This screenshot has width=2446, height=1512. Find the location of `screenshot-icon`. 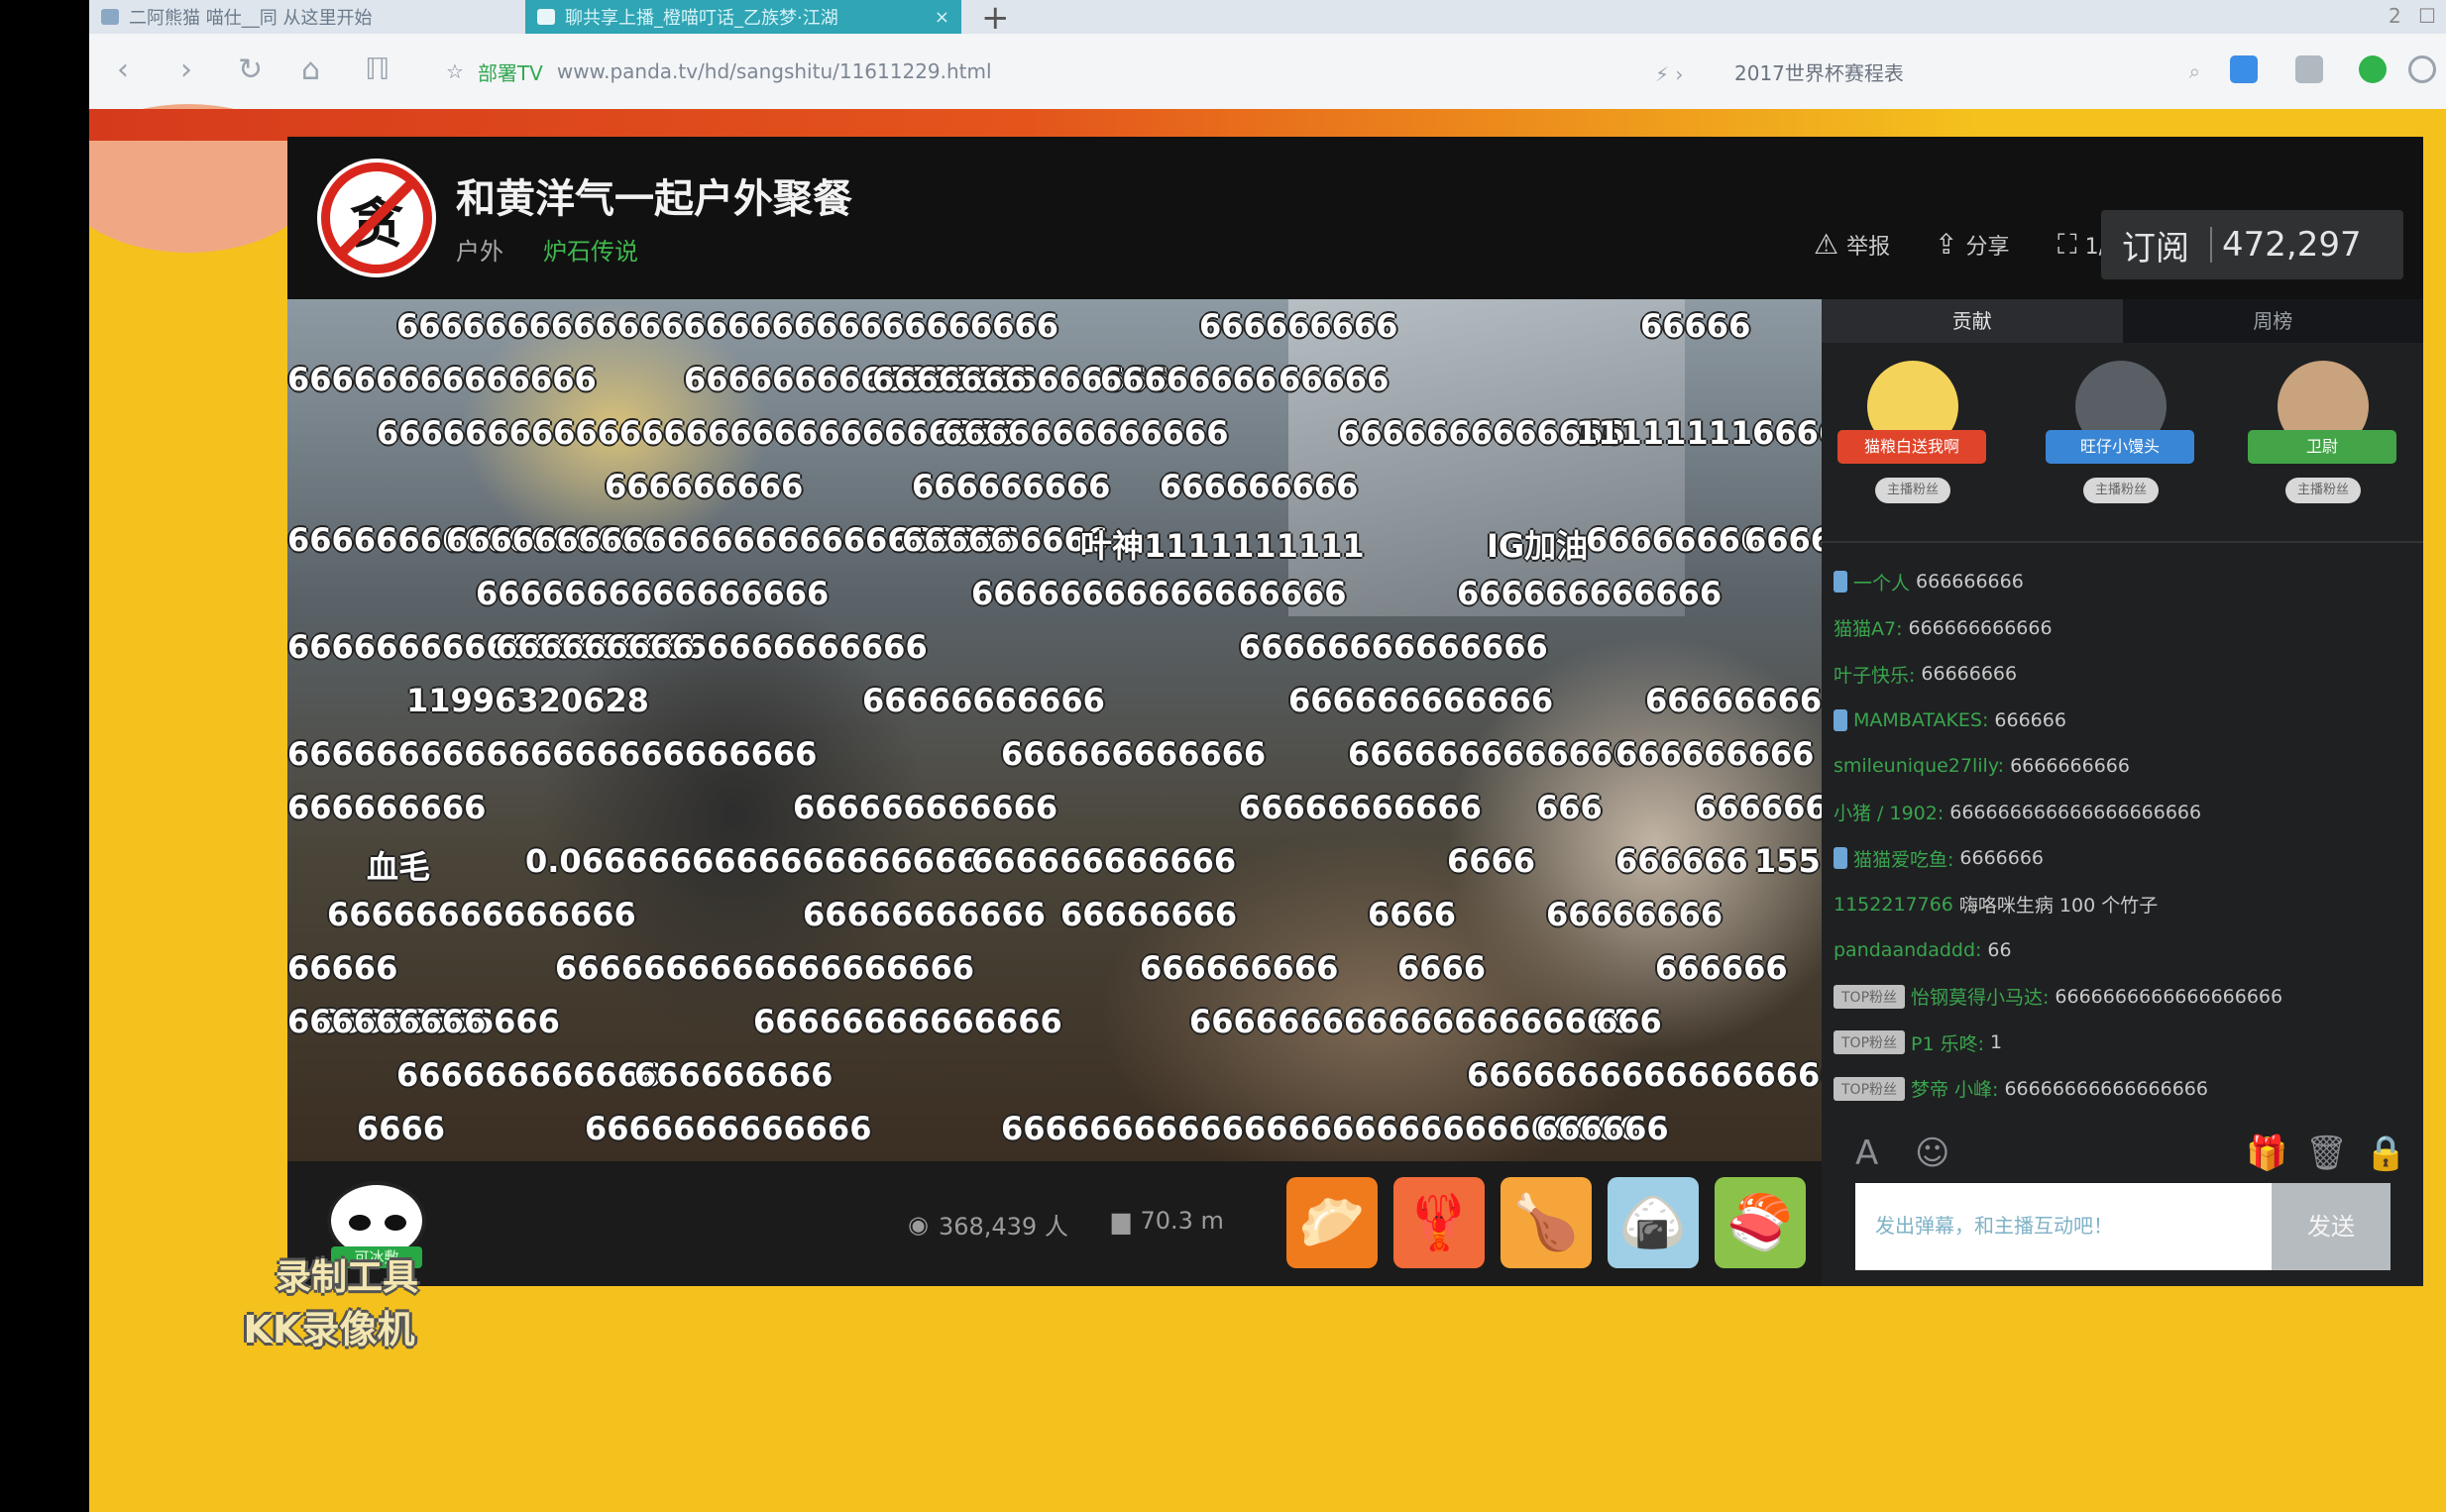

screenshot-icon is located at coordinates (2309, 69).